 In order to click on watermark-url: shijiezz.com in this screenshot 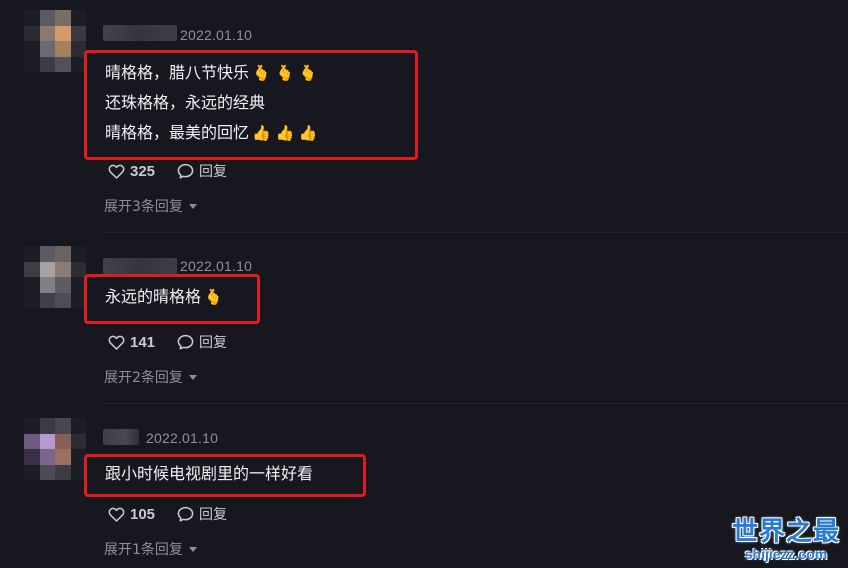, I will do `click(786, 554)`.